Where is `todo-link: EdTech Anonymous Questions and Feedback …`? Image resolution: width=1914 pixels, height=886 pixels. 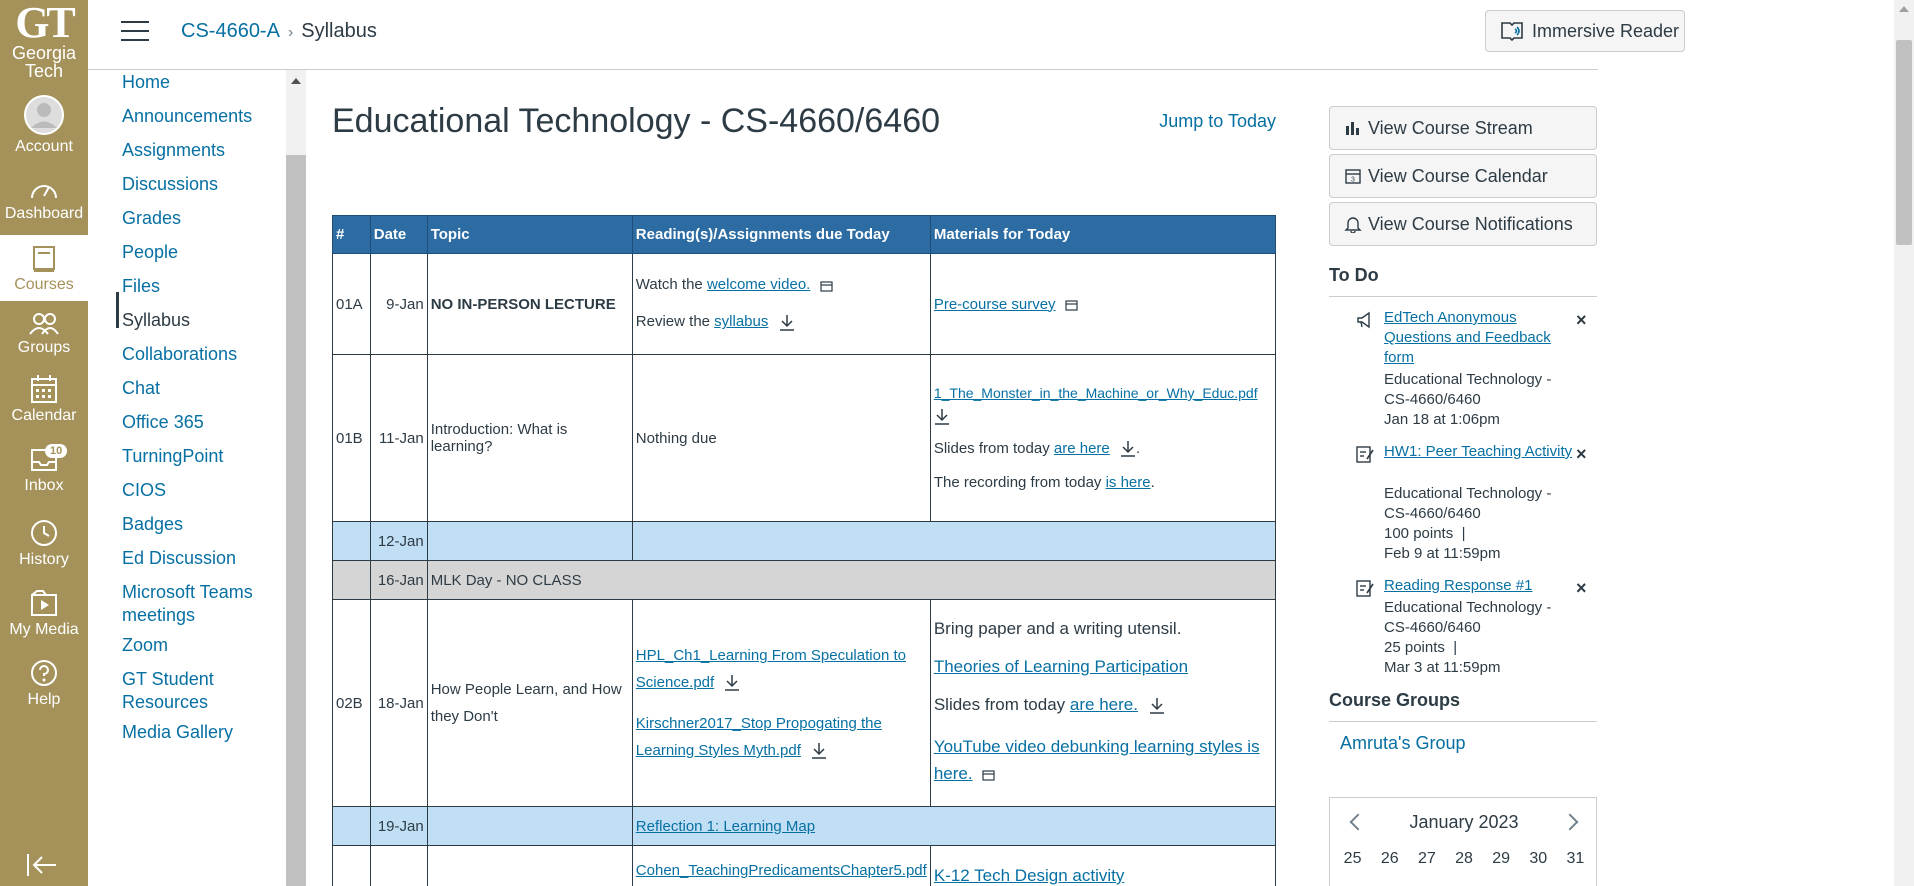
todo-link: EdTech Anonymous Questions and Feedback … is located at coordinates (1479, 338).